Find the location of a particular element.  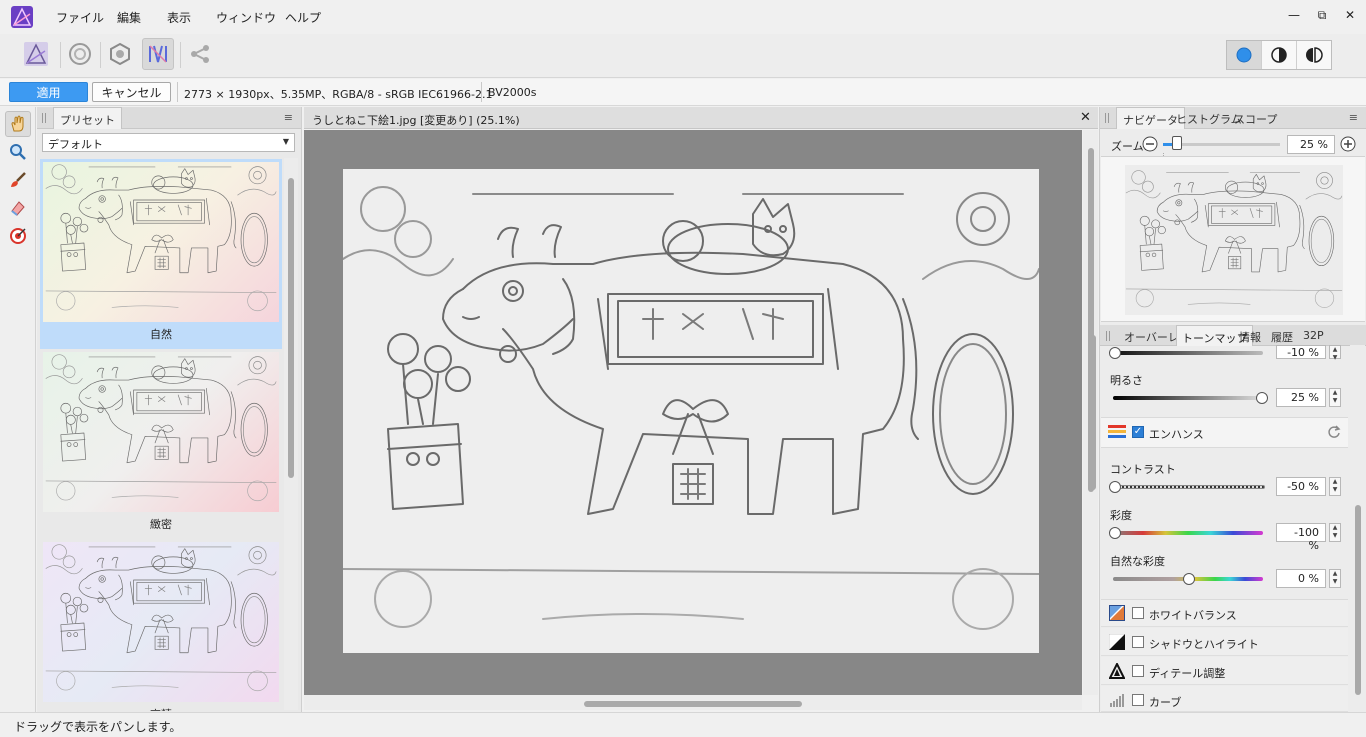

photo-persona-icon is located at coordinates (36, 54).